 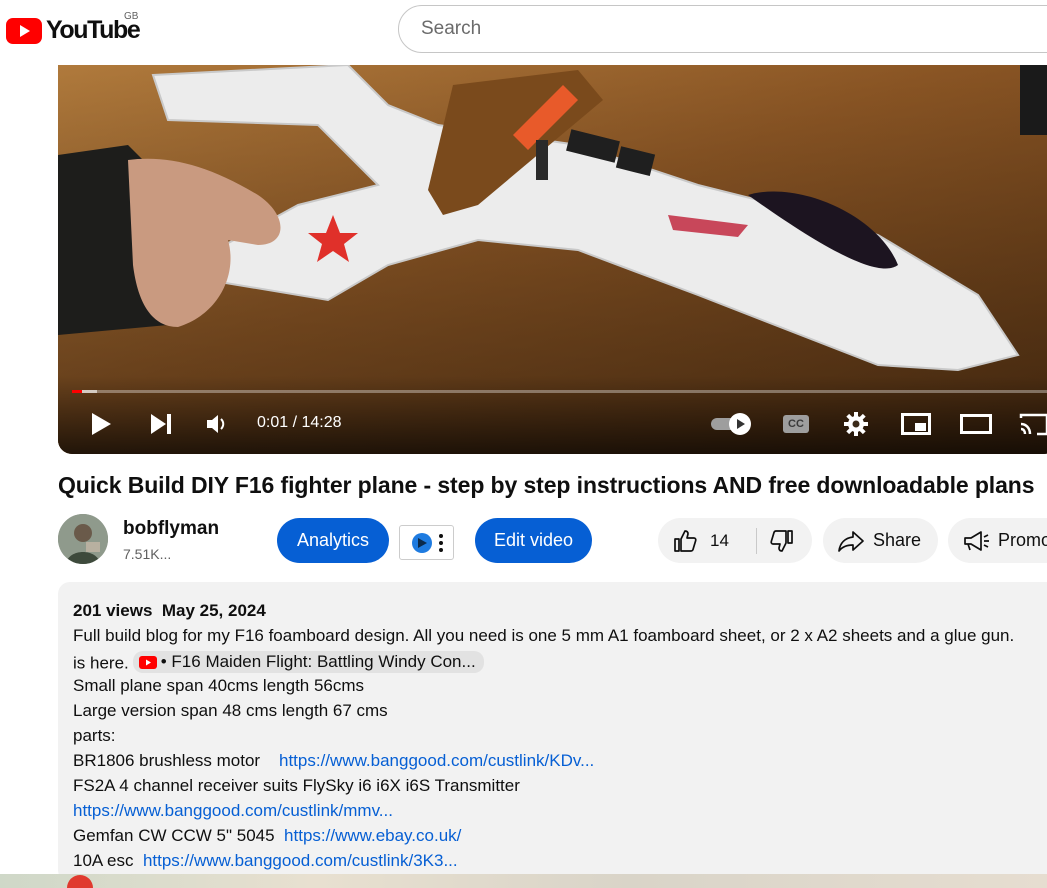 I want to click on progress-bar, so click(x=559, y=391).